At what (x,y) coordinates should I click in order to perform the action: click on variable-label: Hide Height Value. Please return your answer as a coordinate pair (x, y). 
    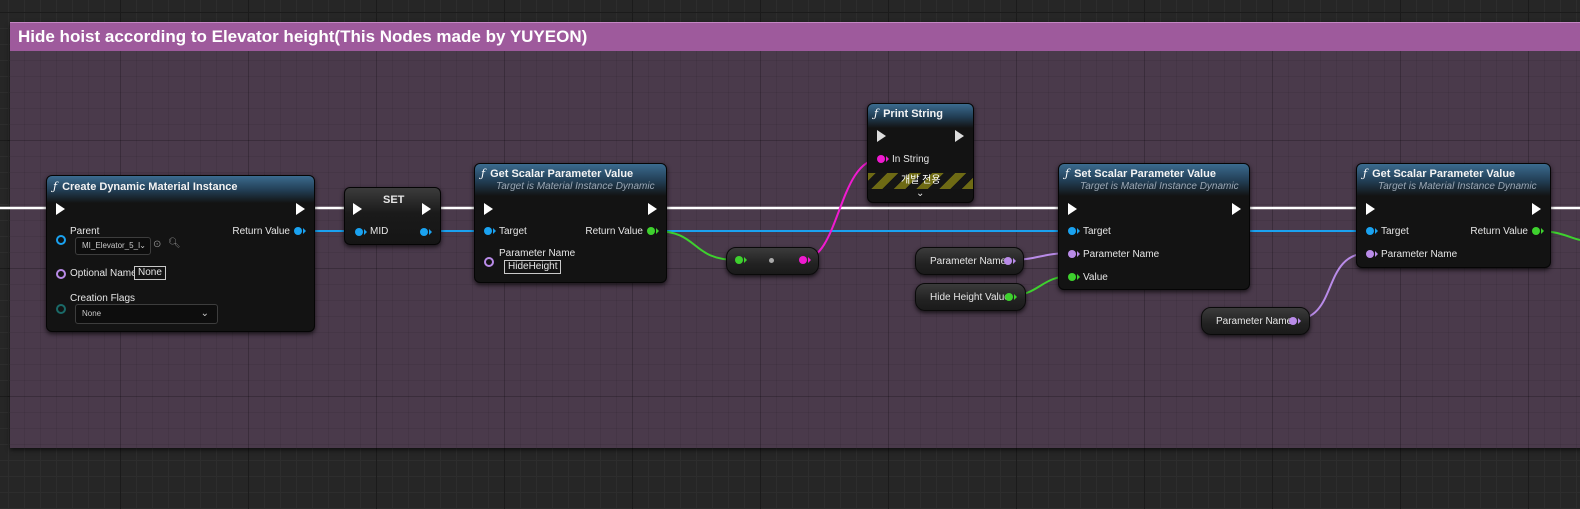
    Looking at the image, I should click on (970, 297).